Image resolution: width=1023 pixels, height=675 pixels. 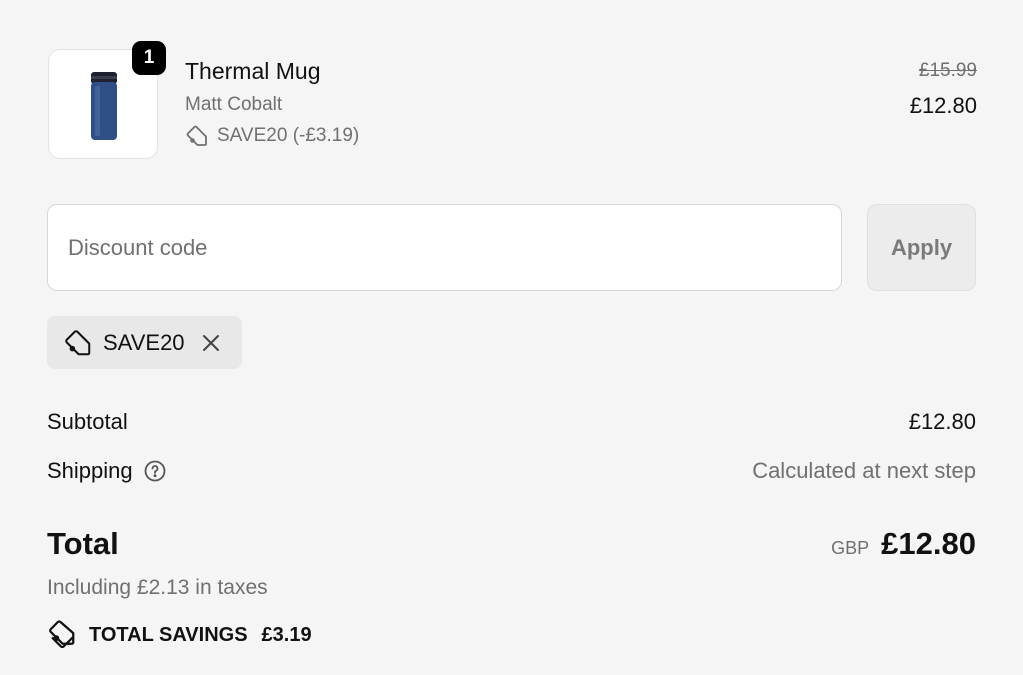 What do you see at coordinates (864, 470) in the screenshot?
I see `shipping-value: Calculated at next step` at bounding box center [864, 470].